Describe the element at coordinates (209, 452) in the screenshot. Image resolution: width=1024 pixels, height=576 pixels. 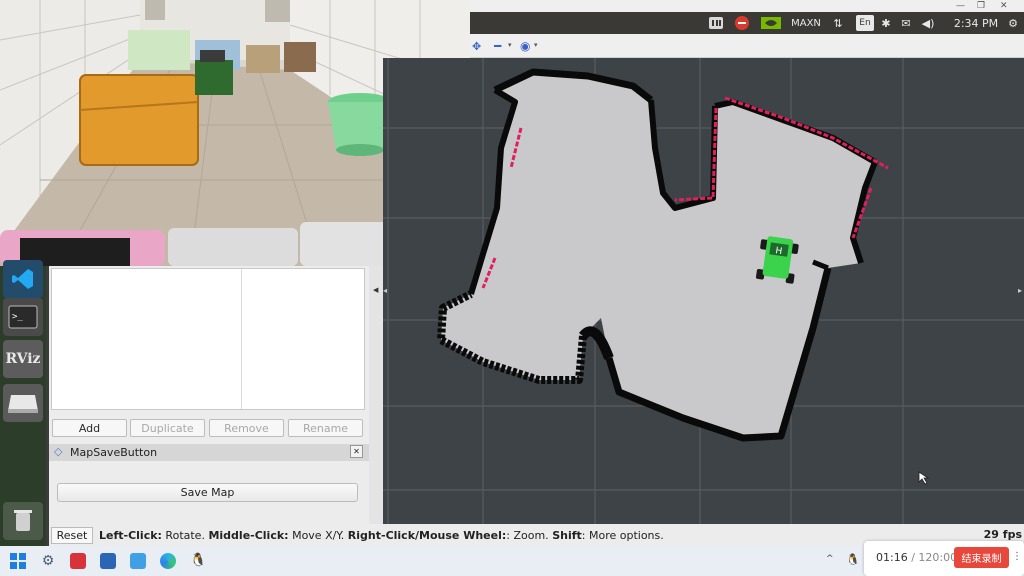
I see `tool-panel-header: ◇ MapSaveButton ✕` at that location.